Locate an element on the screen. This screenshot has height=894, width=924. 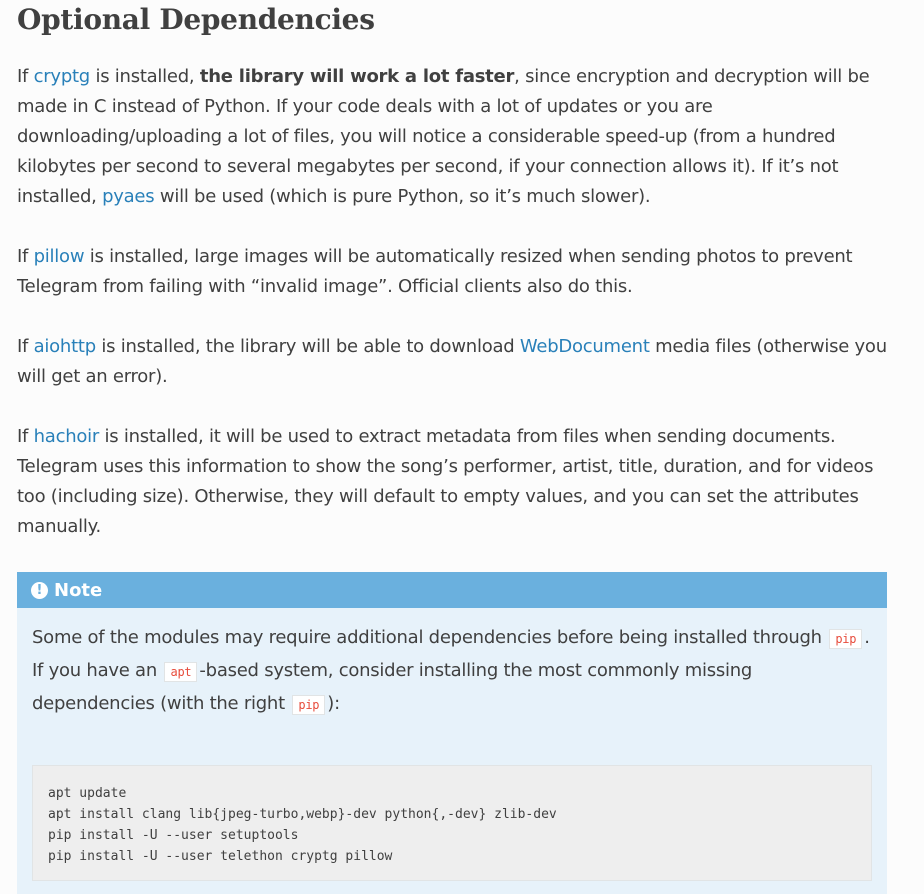
code-line: apt update is located at coordinates (87, 793).